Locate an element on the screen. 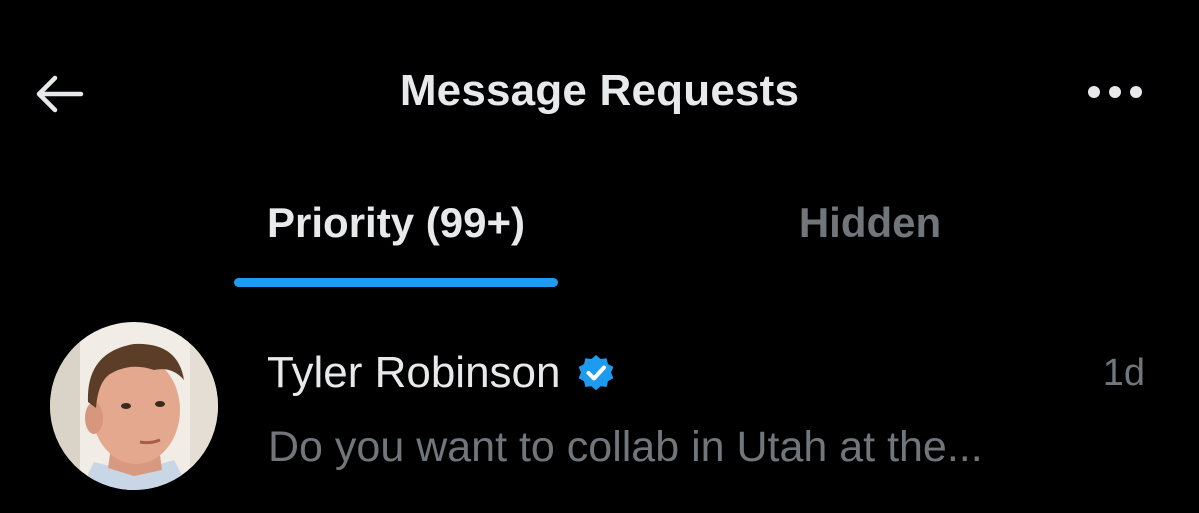 The image size is (1199, 513). page-title: Message Requests is located at coordinates (599, 90).